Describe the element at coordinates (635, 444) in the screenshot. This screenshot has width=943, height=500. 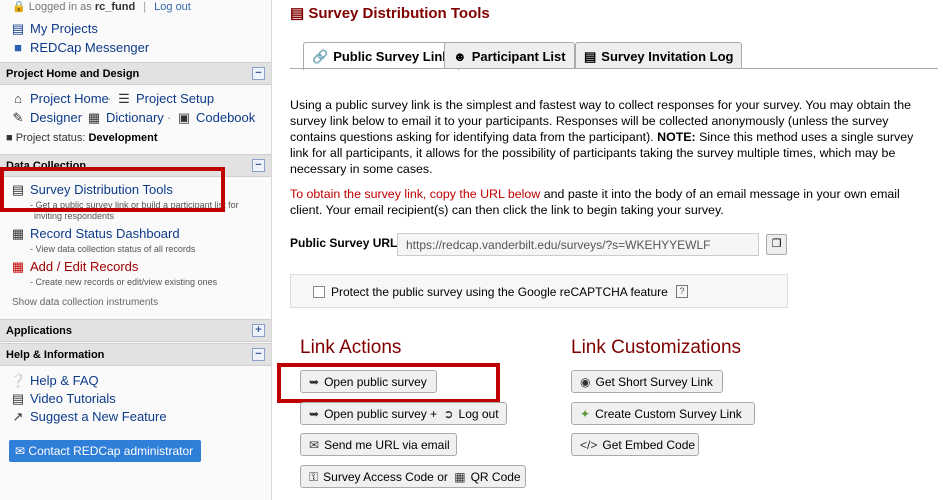
I see `embed-code-button: </> Get Embed Code` at that location.